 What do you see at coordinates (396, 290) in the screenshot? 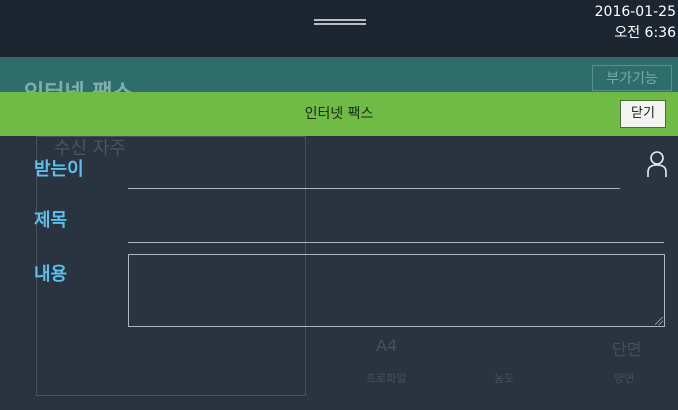
I see `content-textarea` at bounding box center [396, 290].